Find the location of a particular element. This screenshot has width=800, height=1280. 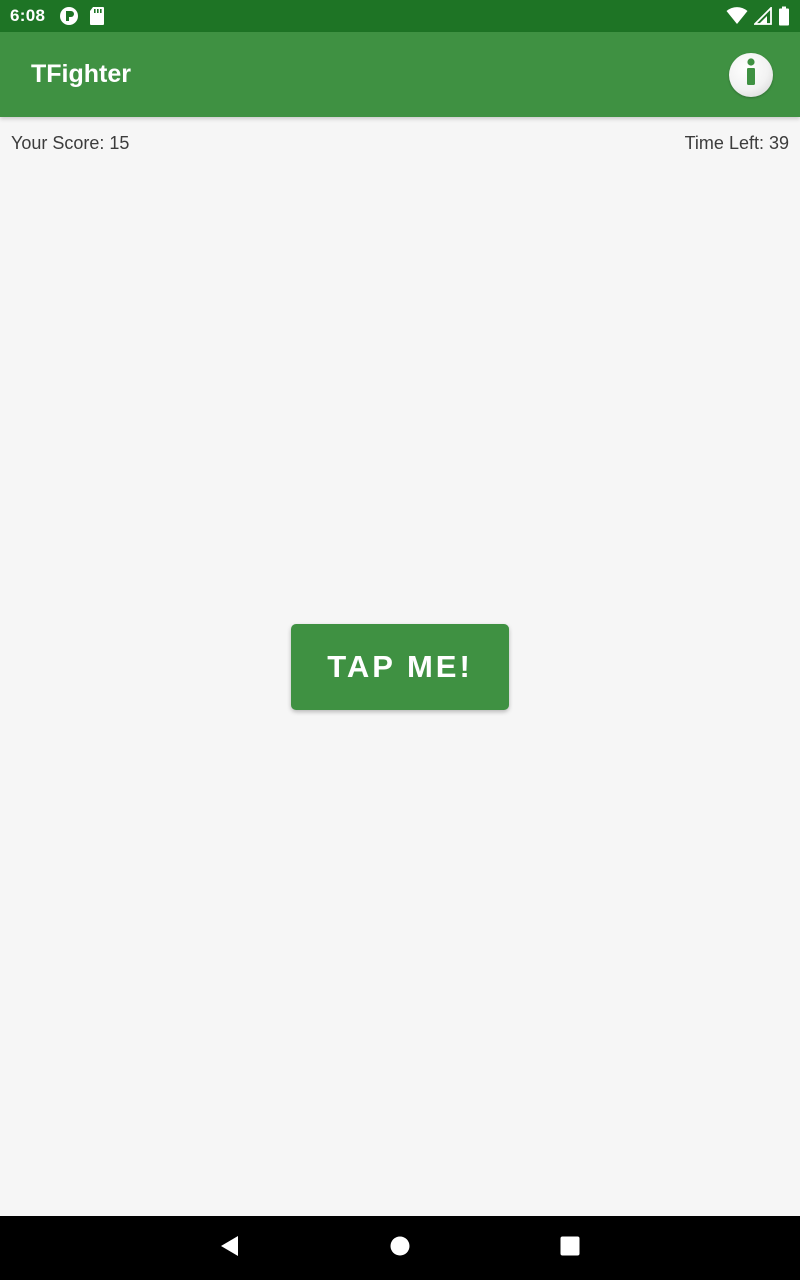

score-label: Your Score: 15 is located at coordinates (70, 142).